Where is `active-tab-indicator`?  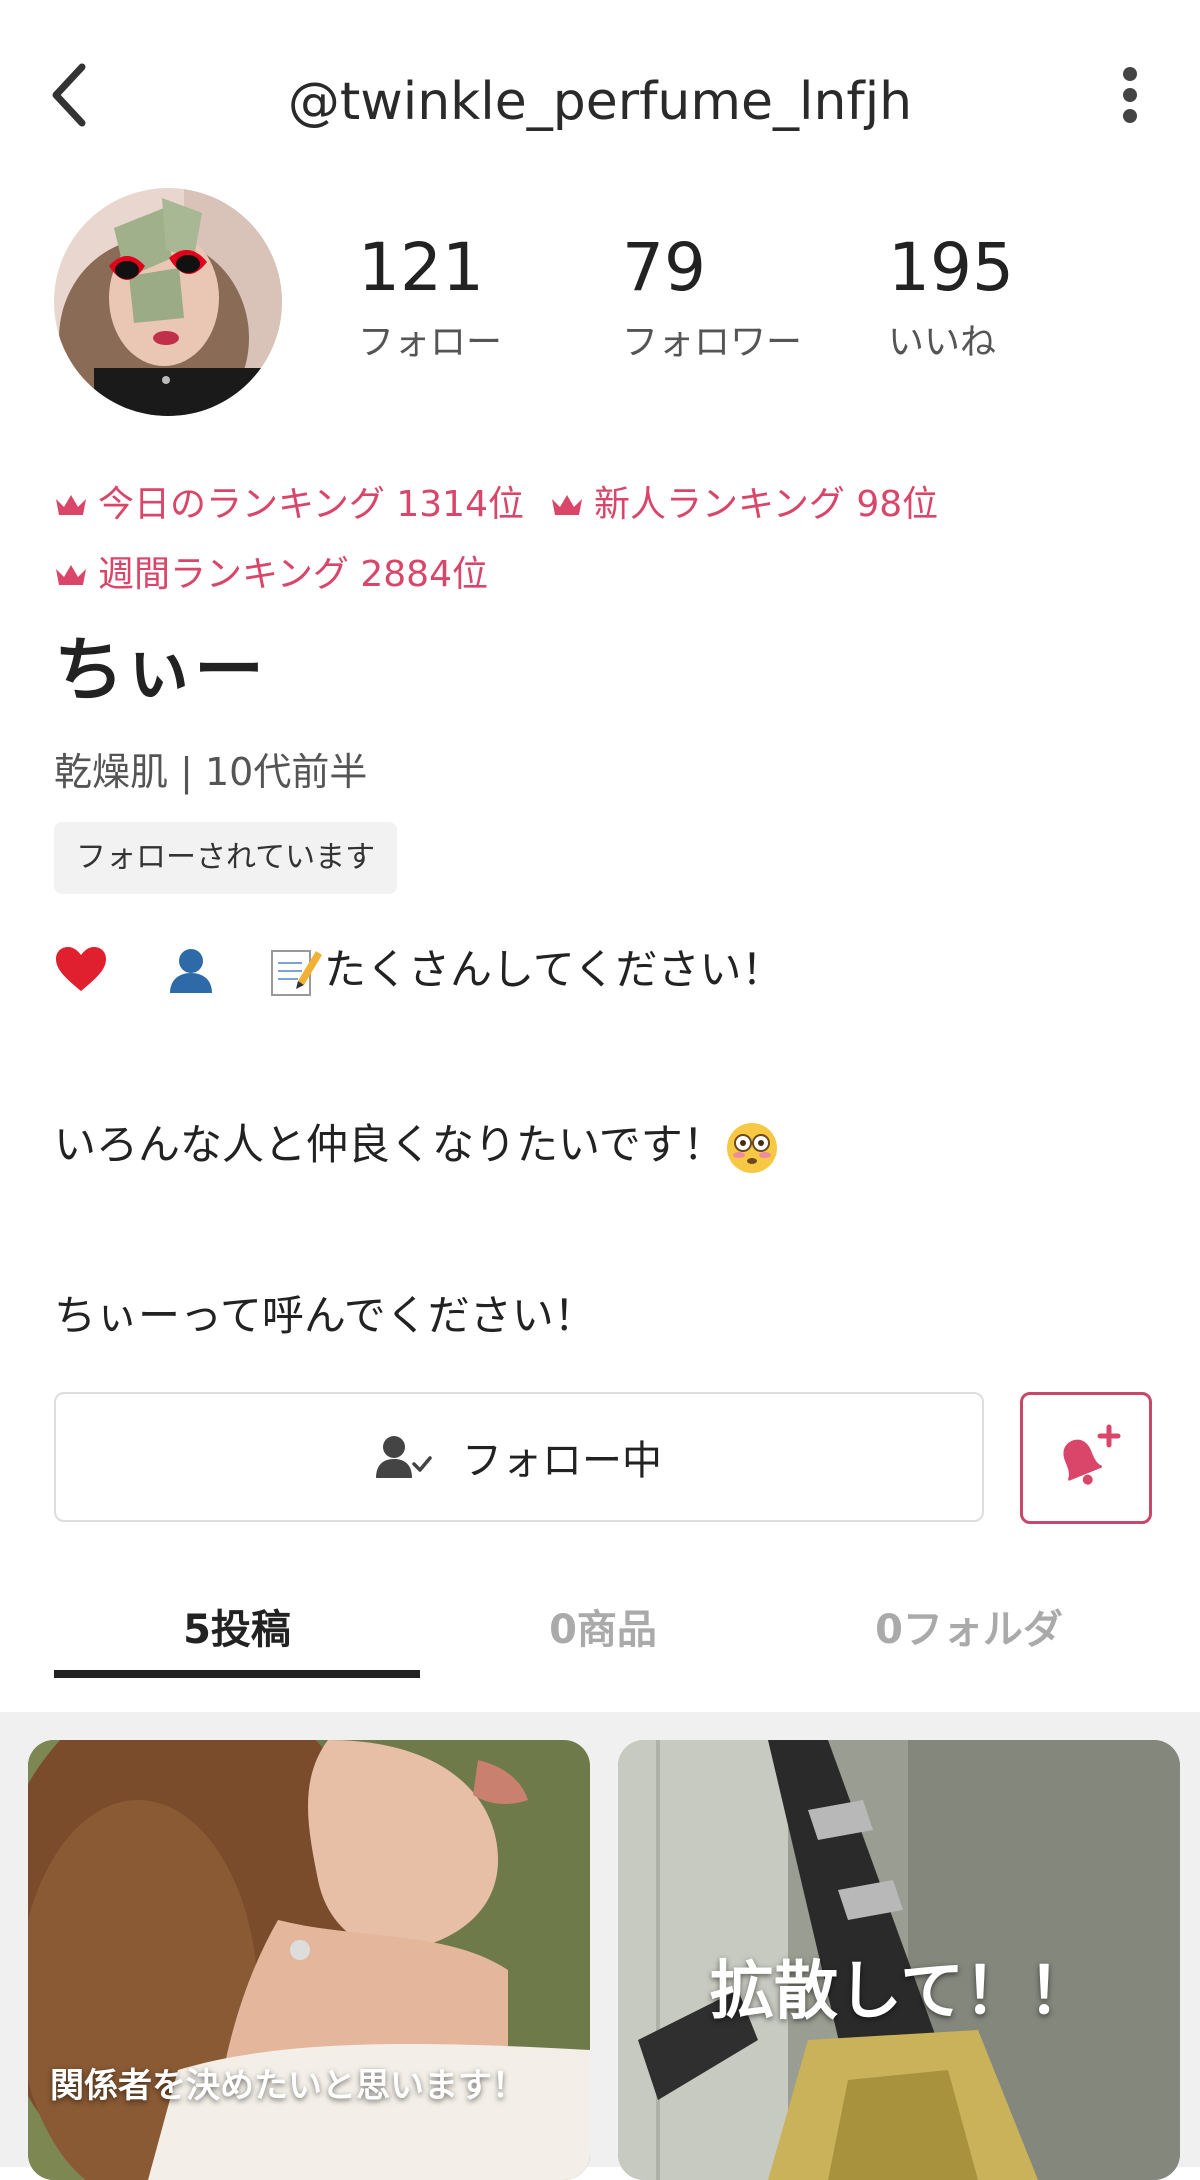 active-tab-indicator is located at coordinates (237, 1674).